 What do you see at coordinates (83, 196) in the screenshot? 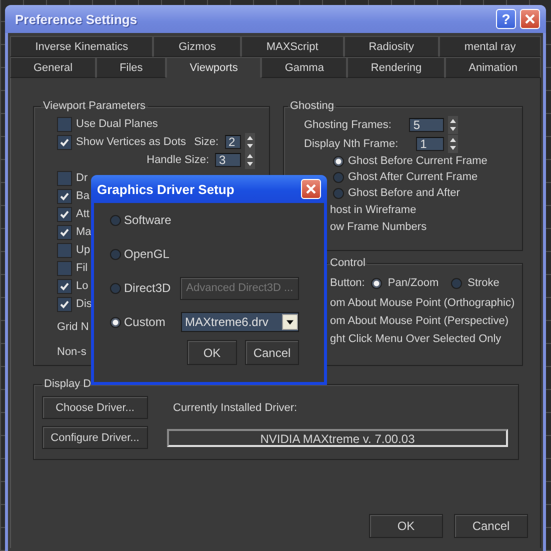
I see `checkbox-label: Ba` at bounding box center [83, 196].